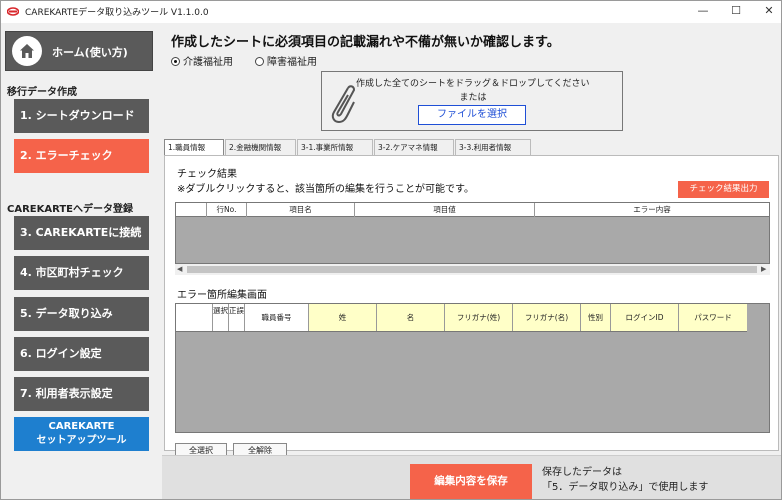 This screenshot has height=500, width=782. What do you see at coordinates (644, 317) in the screenshot?
I see `column-login-id: ログインID` at bounding box center [644, 317].